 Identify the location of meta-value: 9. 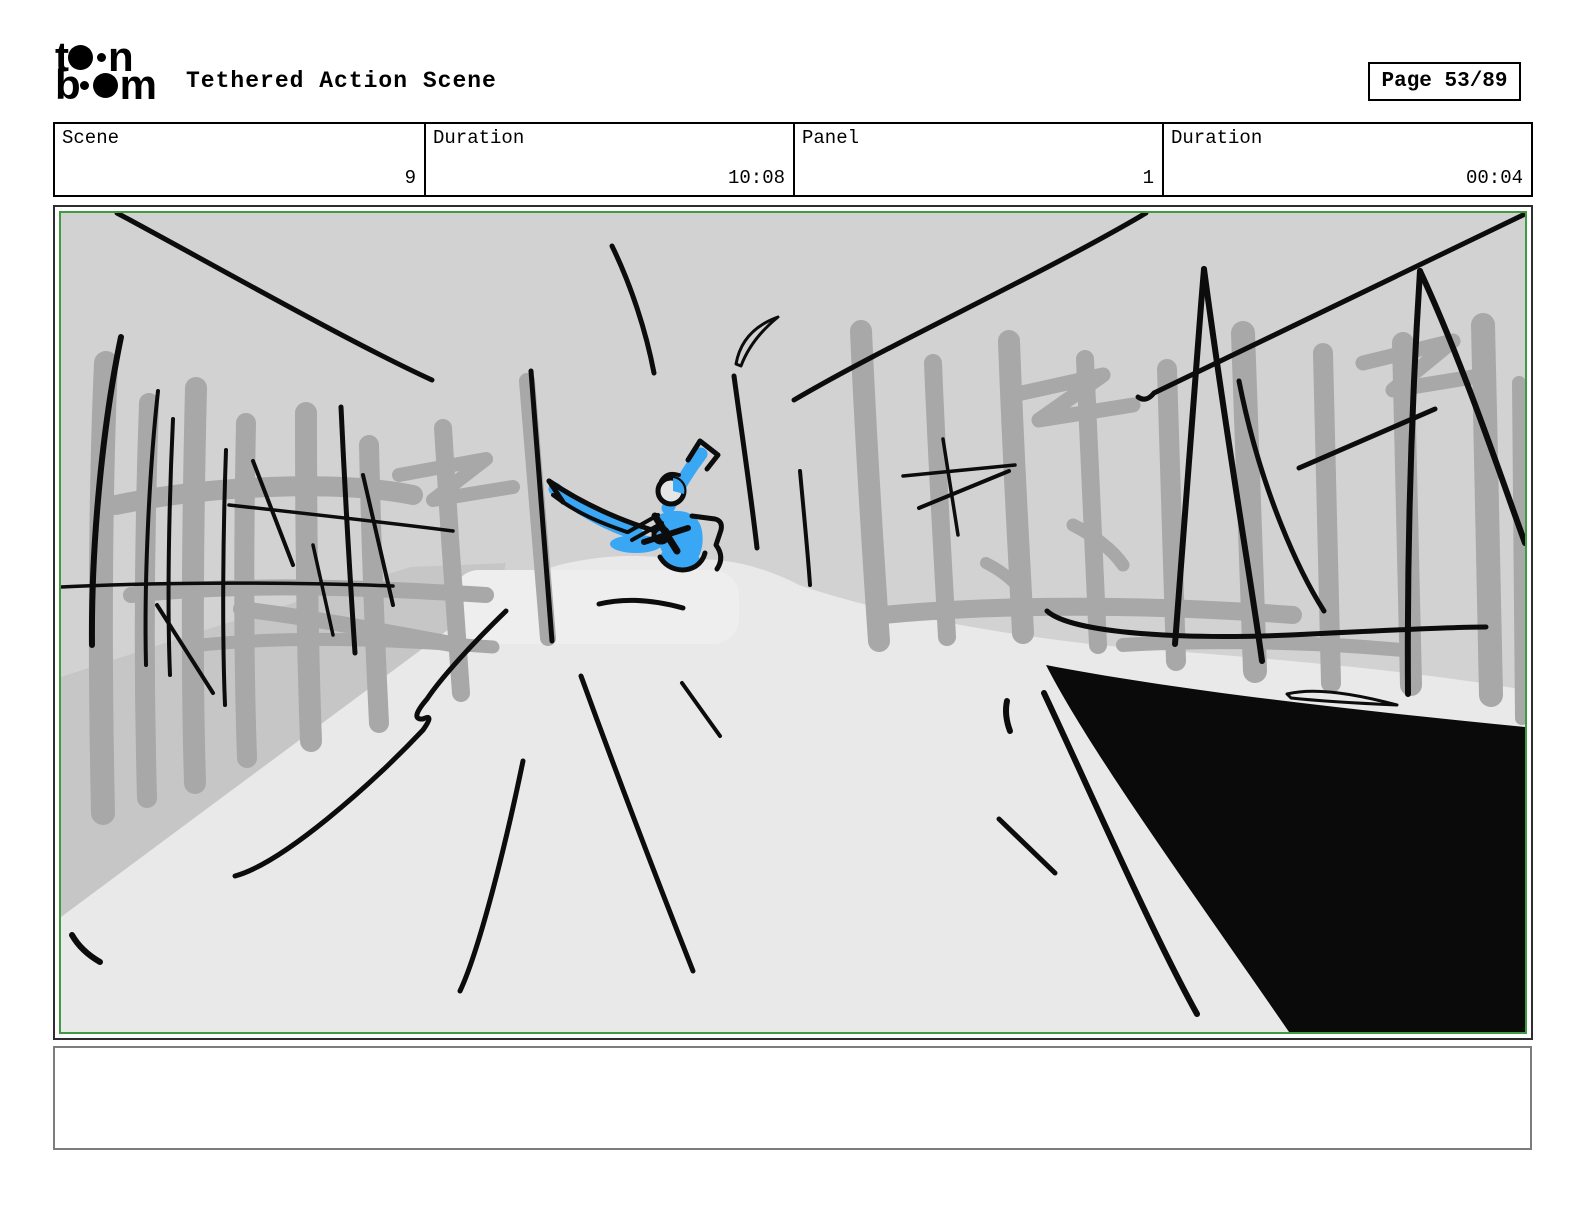
(410, 178).